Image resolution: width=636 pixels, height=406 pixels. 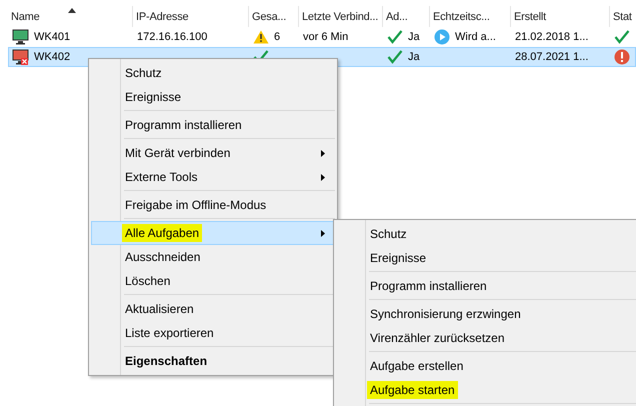 I want to click on menu-item: Virenzähler zurücksetzen, so click(x=486, y=338).